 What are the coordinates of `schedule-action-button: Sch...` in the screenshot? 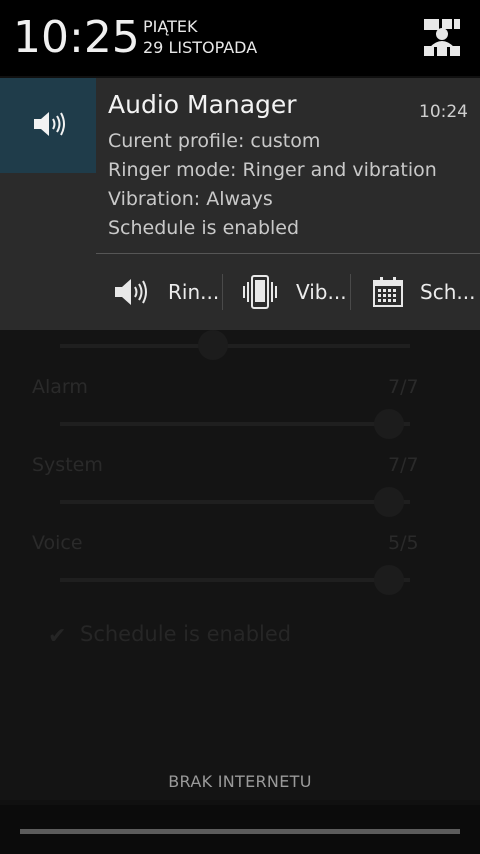 It's located at (423, 292).